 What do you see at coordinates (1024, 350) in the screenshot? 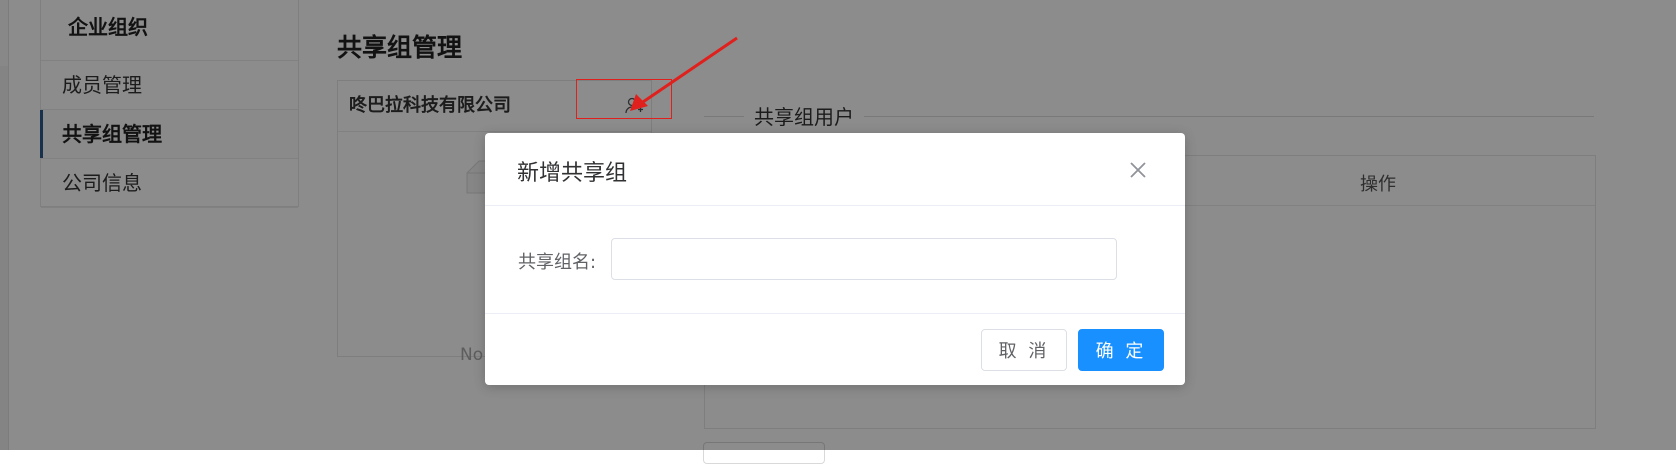
I see `cancel-button: 取 消` at bounding box center [1024, 350].